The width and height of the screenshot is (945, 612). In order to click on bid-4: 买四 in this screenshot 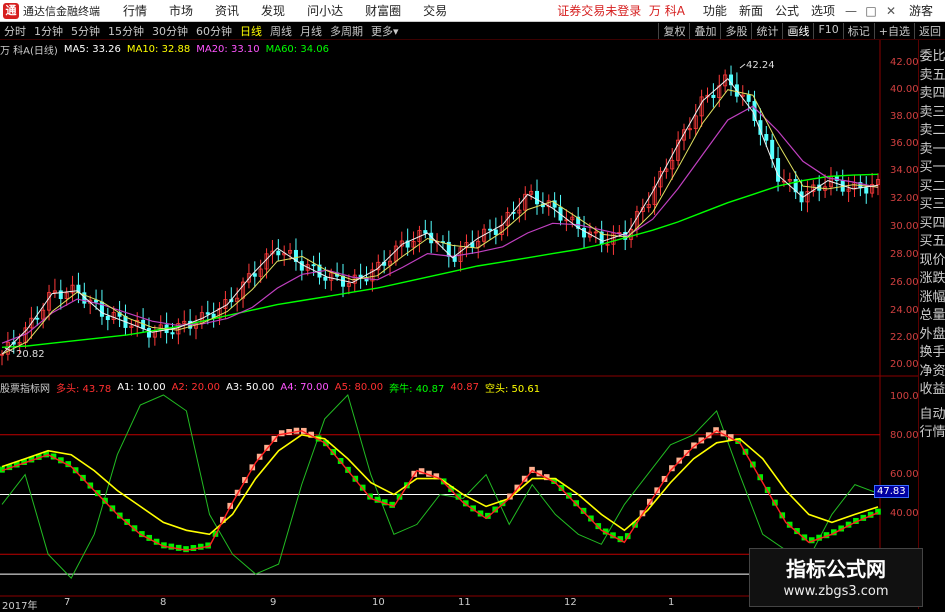, I will do `click(932, 224)`.